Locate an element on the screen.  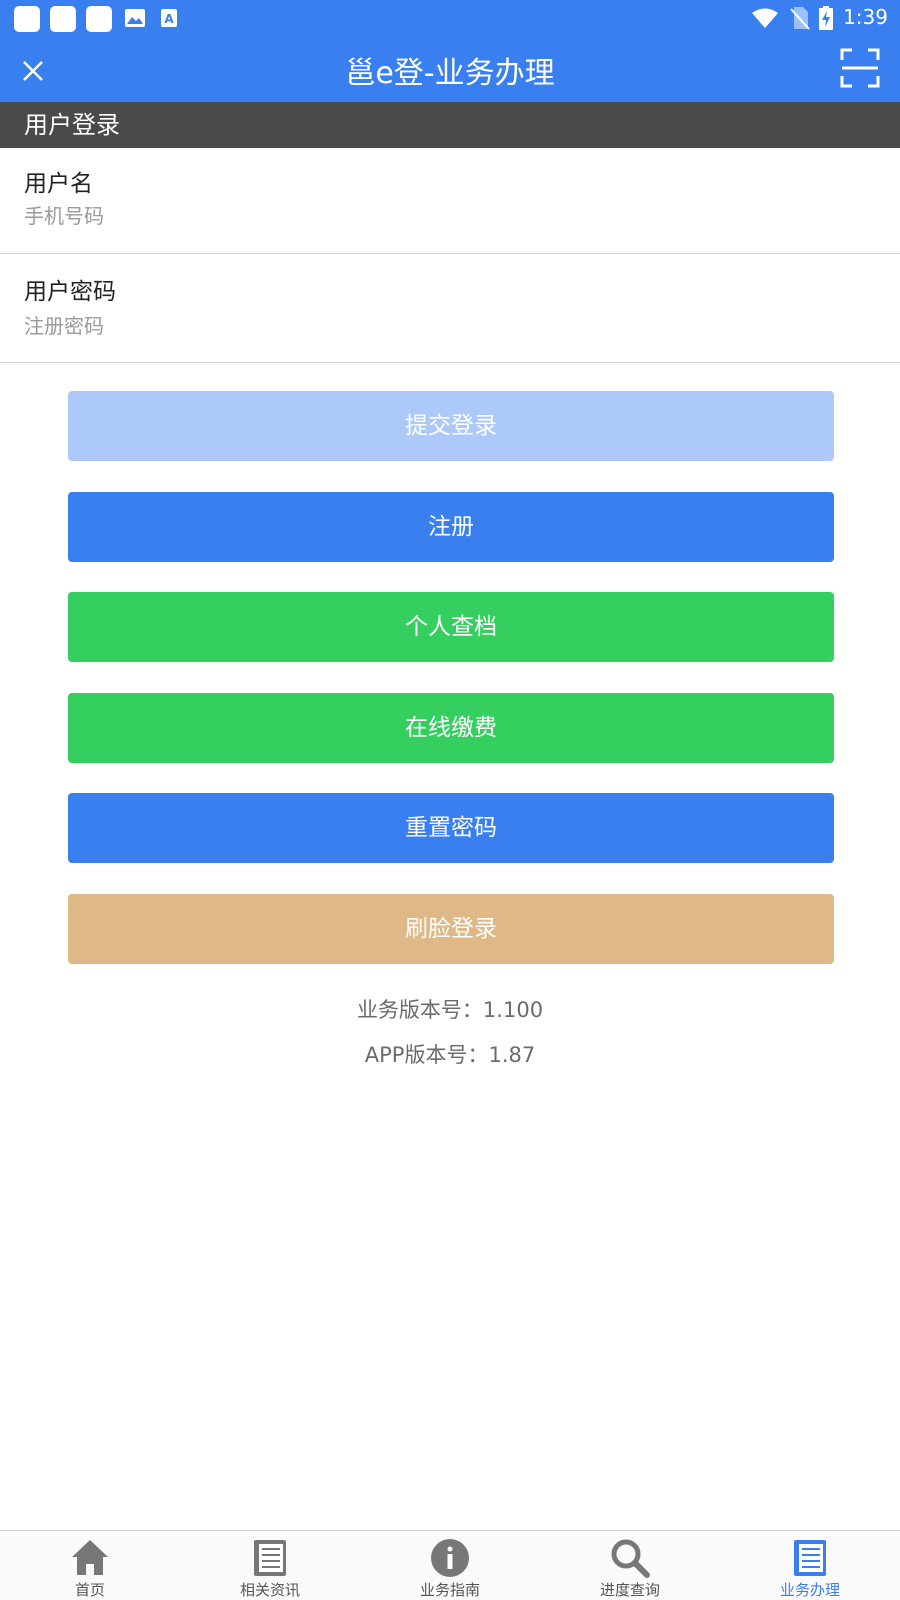
tab-guide: 业务指南 is located at coordinates (450, 1565).